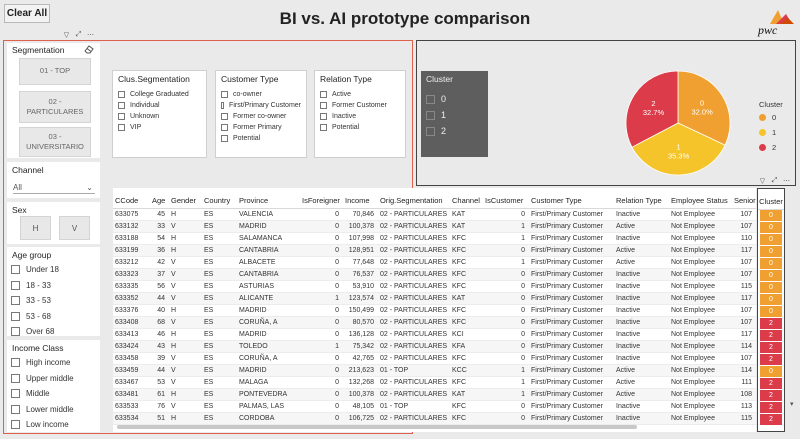 This screenshot has width=800, height=439. What do you see at coordinates (159, 127) in the screenshot?
I see `clus-segmentation-option: VIP` at bounding box center [159, 127].